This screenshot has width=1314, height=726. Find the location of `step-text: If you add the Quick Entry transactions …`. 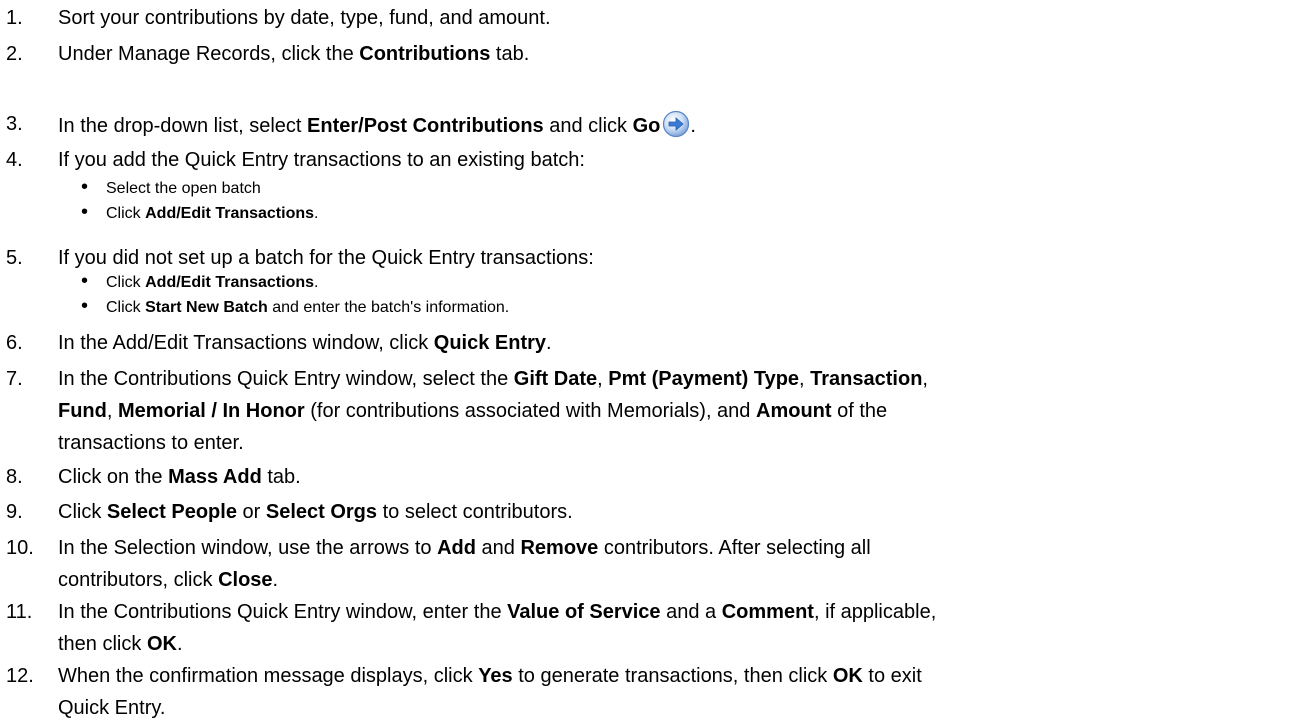

step-text: If you add the Quick Entry transactions … is located at coordinates (678, 160).